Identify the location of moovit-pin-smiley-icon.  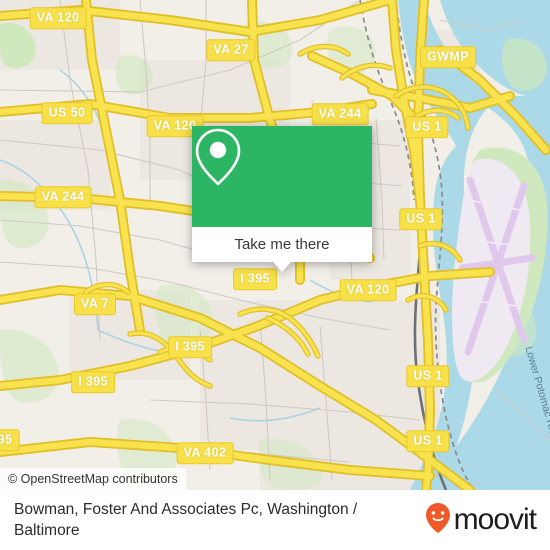
(438, 520).